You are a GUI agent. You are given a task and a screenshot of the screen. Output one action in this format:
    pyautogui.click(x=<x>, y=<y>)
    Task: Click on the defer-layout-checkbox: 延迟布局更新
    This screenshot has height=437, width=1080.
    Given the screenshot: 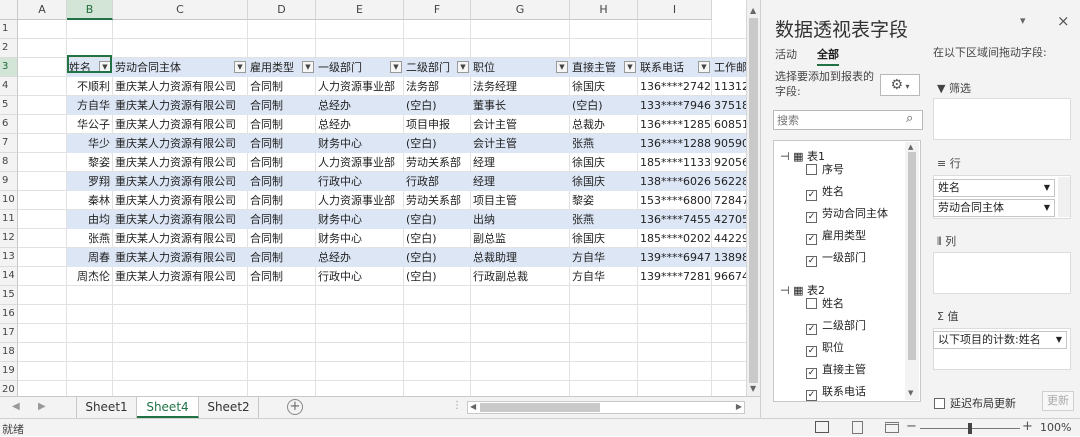 What is the action you would take?
    pyautogui.click(x=975, y=403)
    